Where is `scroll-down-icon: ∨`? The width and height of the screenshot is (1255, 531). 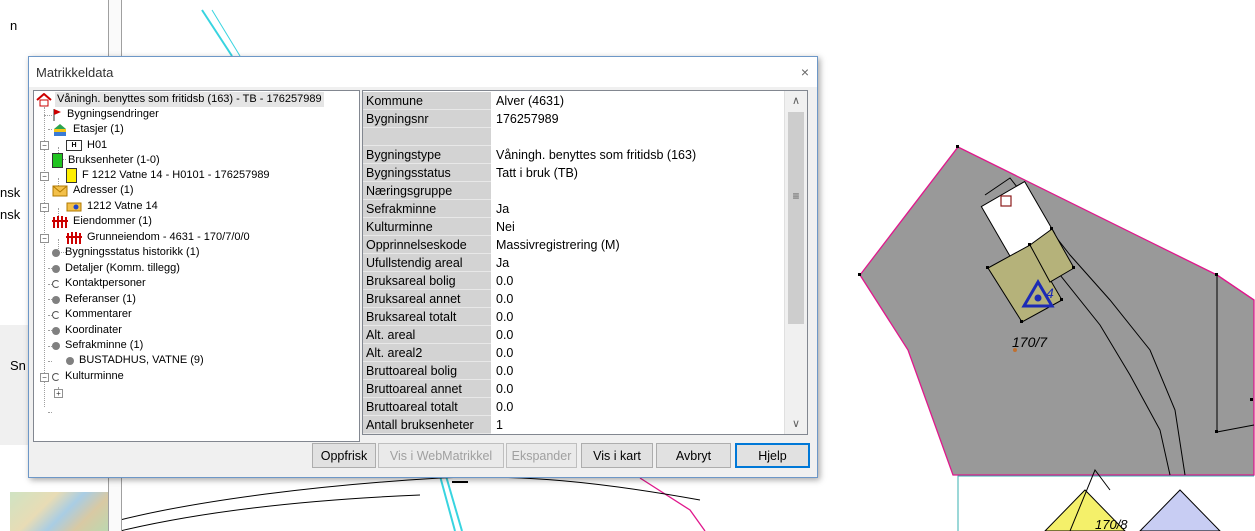 scroll-down-icon: ∨ is located at coordinates (796, 424).